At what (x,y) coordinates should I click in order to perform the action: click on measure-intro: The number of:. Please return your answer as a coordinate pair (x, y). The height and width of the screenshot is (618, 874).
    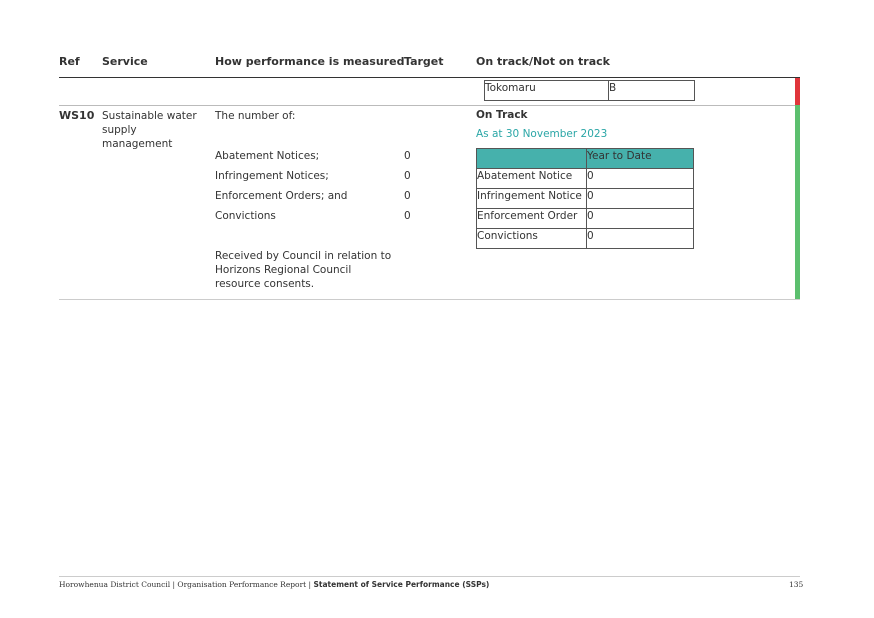
    Looking at the image, I should click on (255, 116).